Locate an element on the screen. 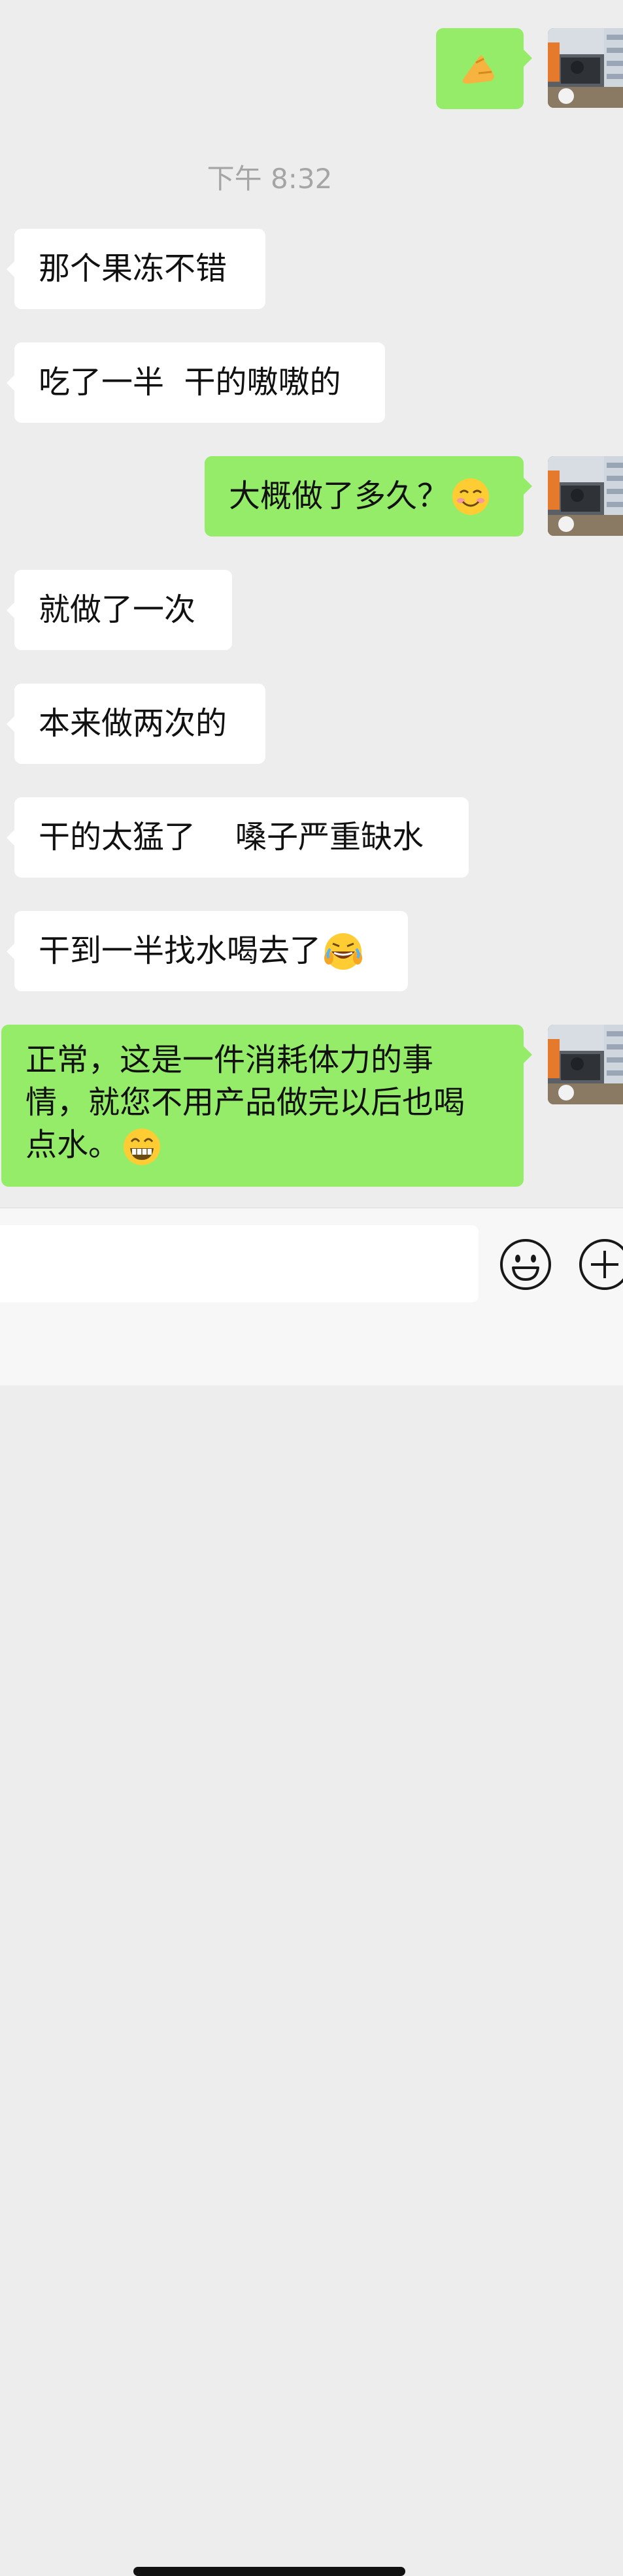  message-bubble: 吃了一半 干的嗷嗷的 is located at coordinates (196, 382).